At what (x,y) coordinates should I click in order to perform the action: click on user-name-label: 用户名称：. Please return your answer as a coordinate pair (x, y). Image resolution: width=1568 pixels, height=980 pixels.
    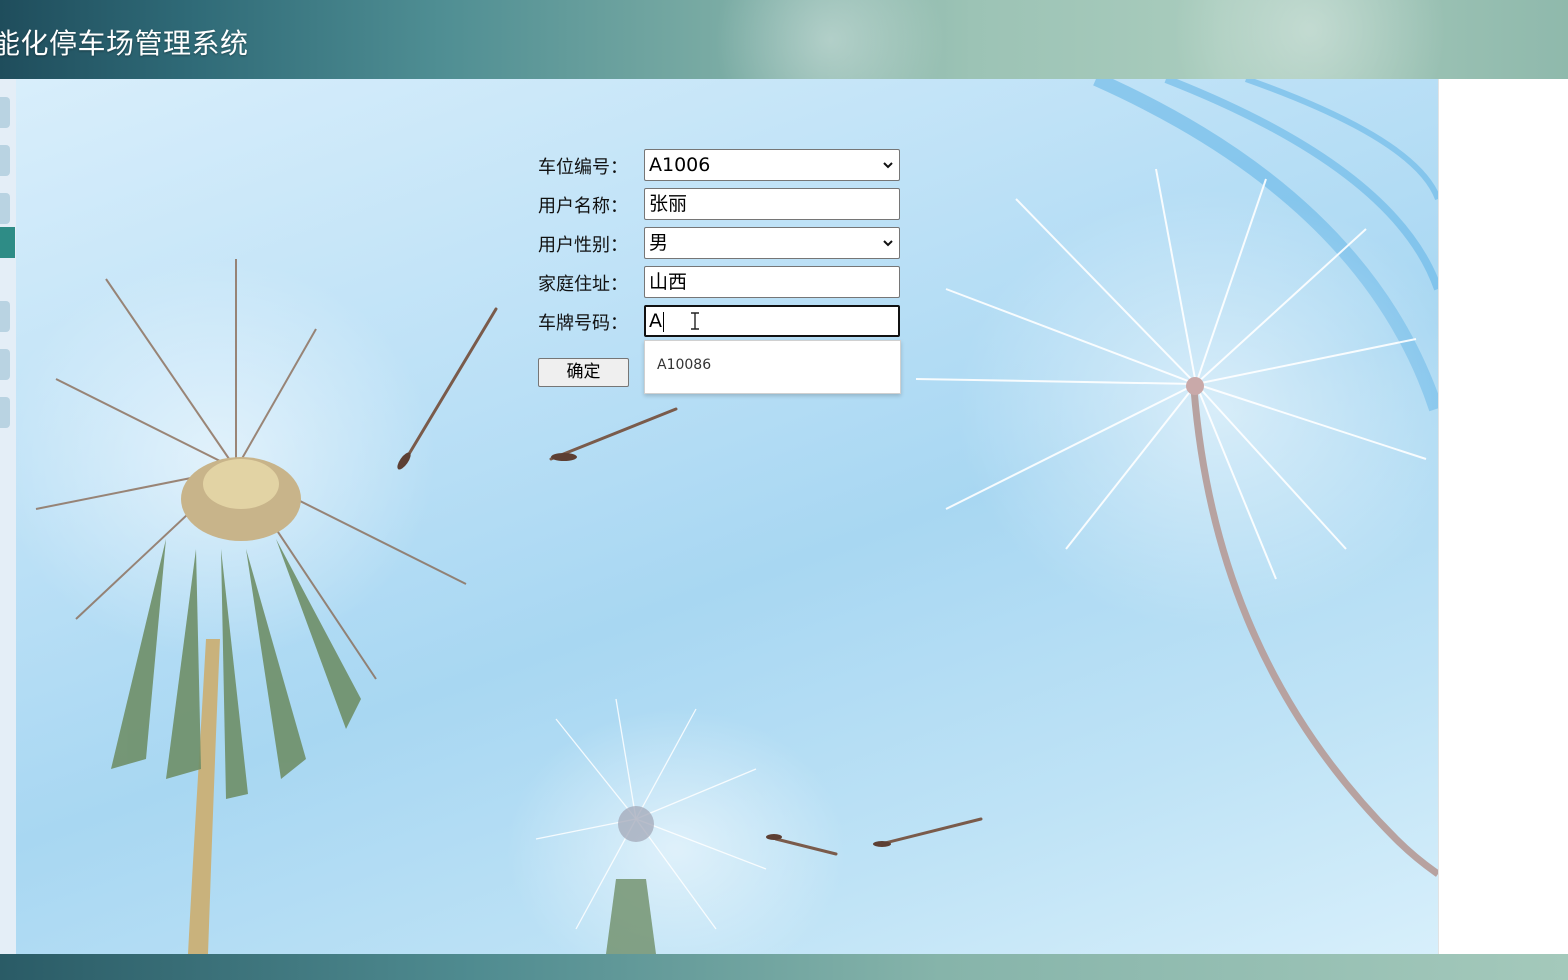
    Looking at the image, I should click on (583, 206).